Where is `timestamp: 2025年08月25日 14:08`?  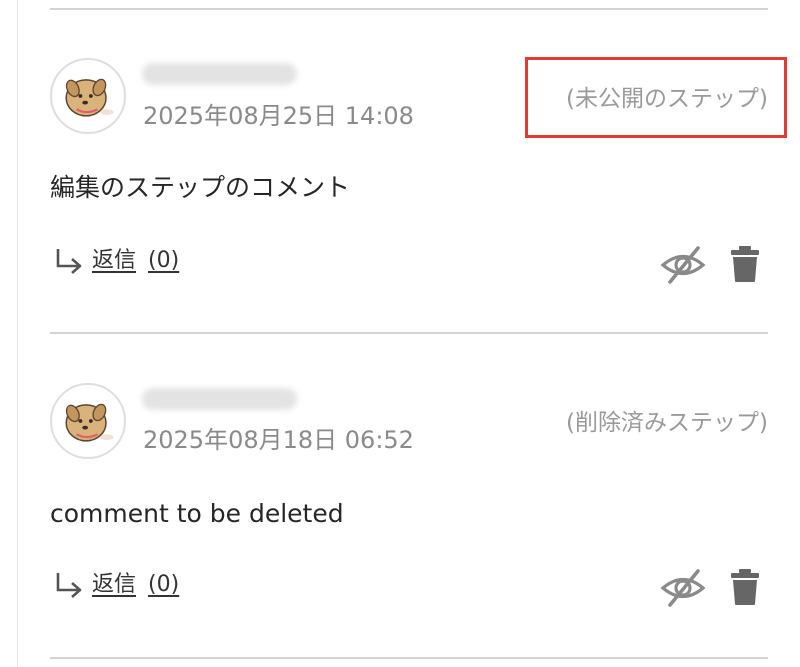
timestamp: 2025年08月25日 14:08 is located at coordinates (278, 116).